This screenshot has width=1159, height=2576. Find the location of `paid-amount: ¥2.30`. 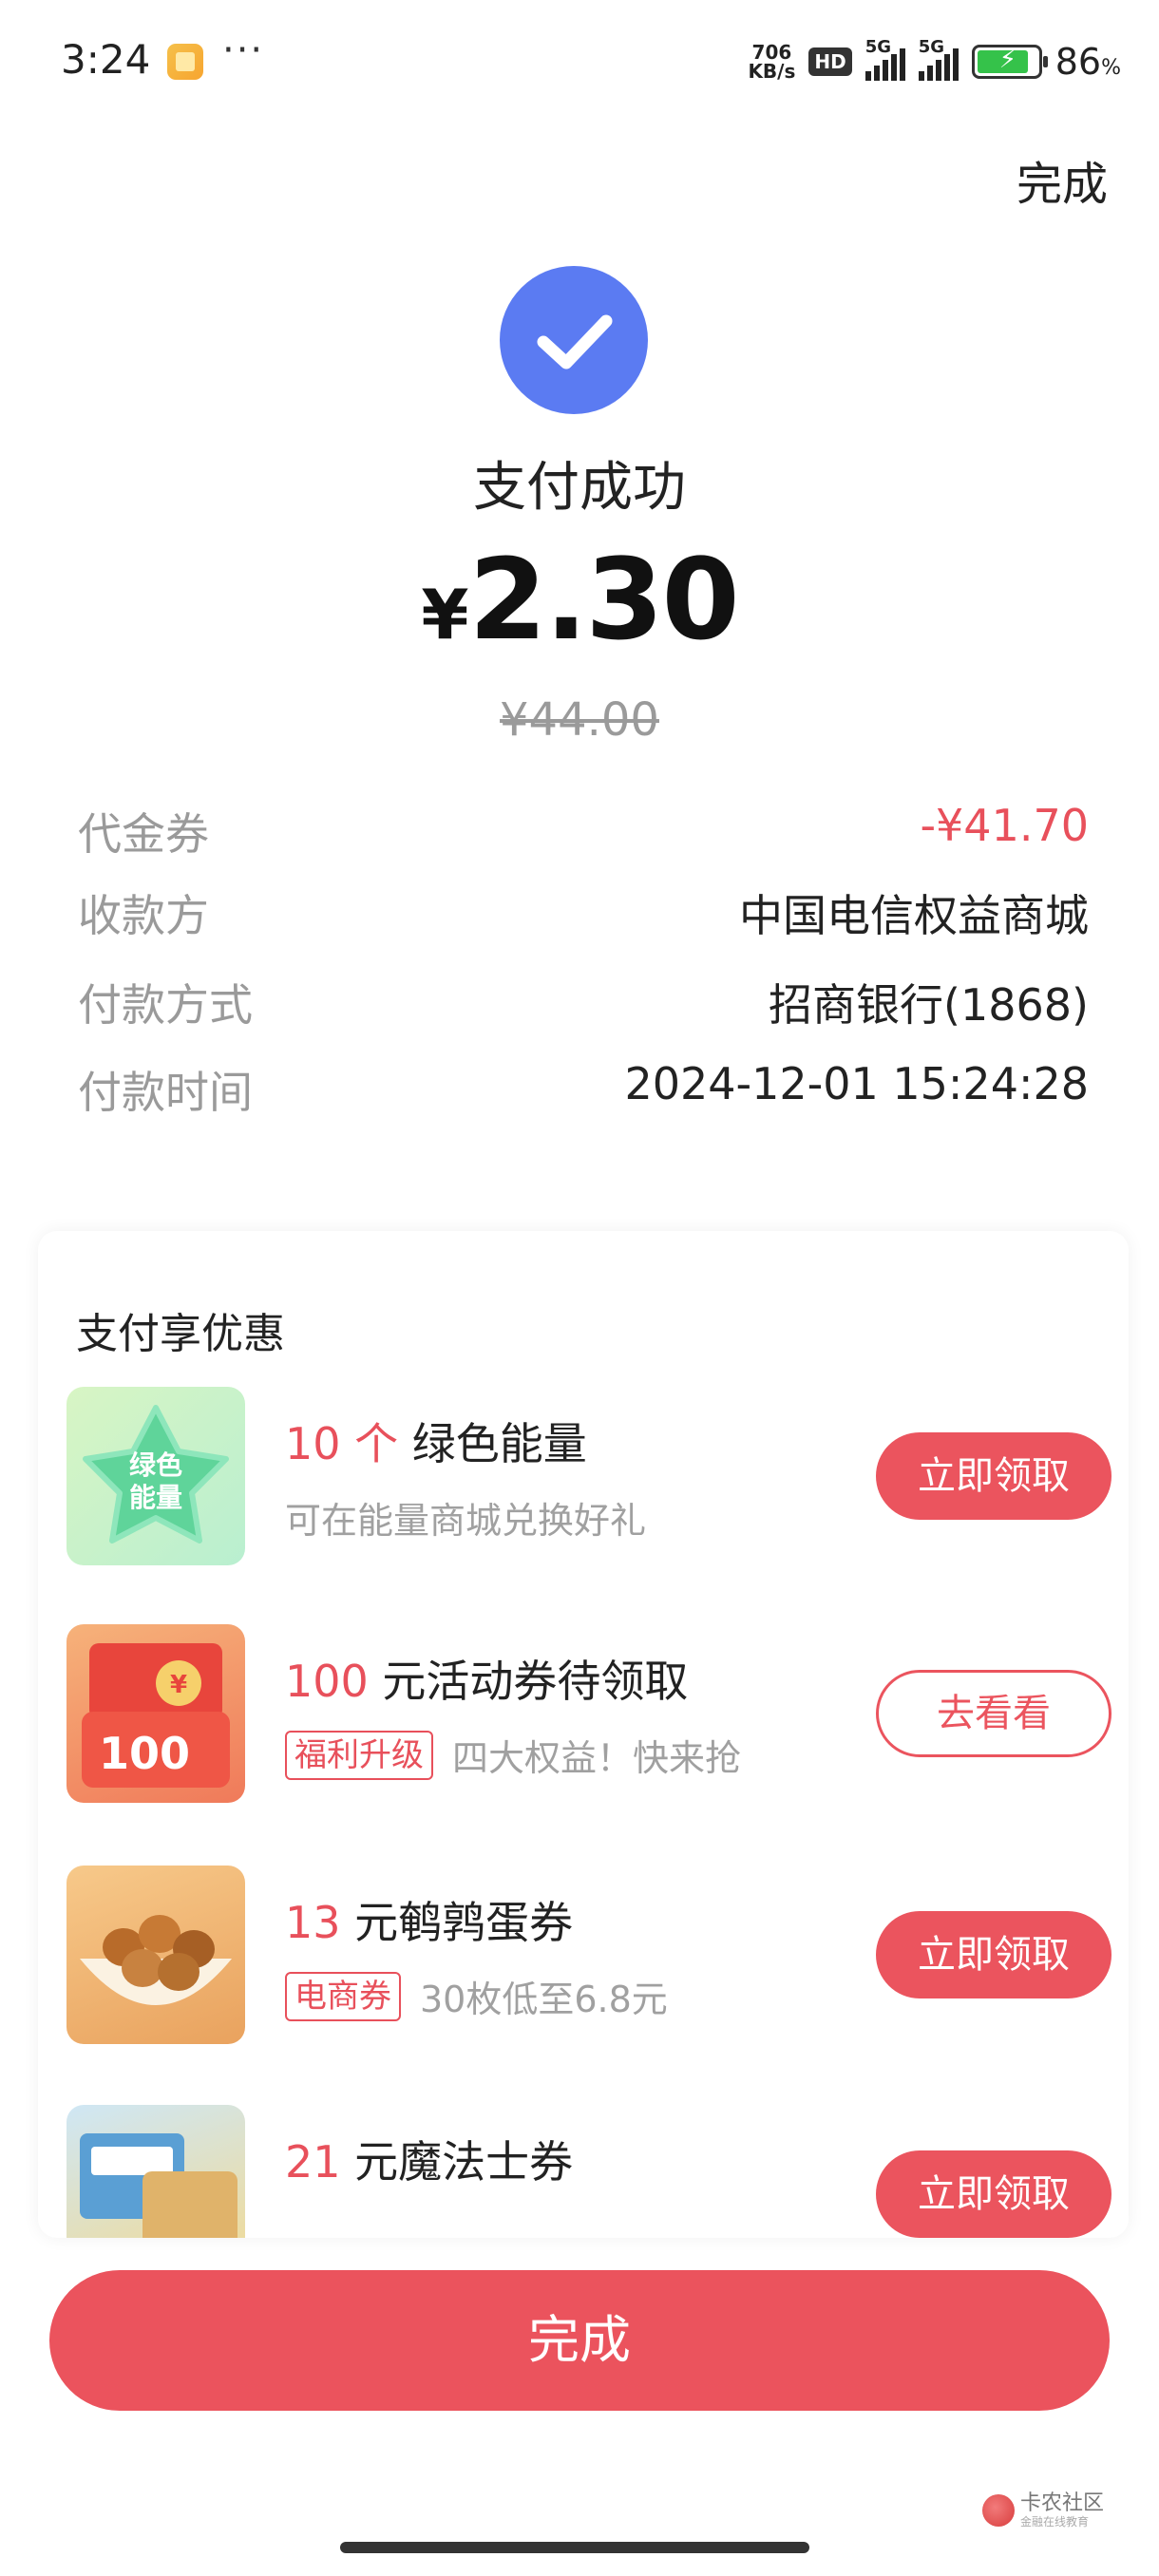

paid-amount: ¥2.30 is located at coordinates (580, 599).